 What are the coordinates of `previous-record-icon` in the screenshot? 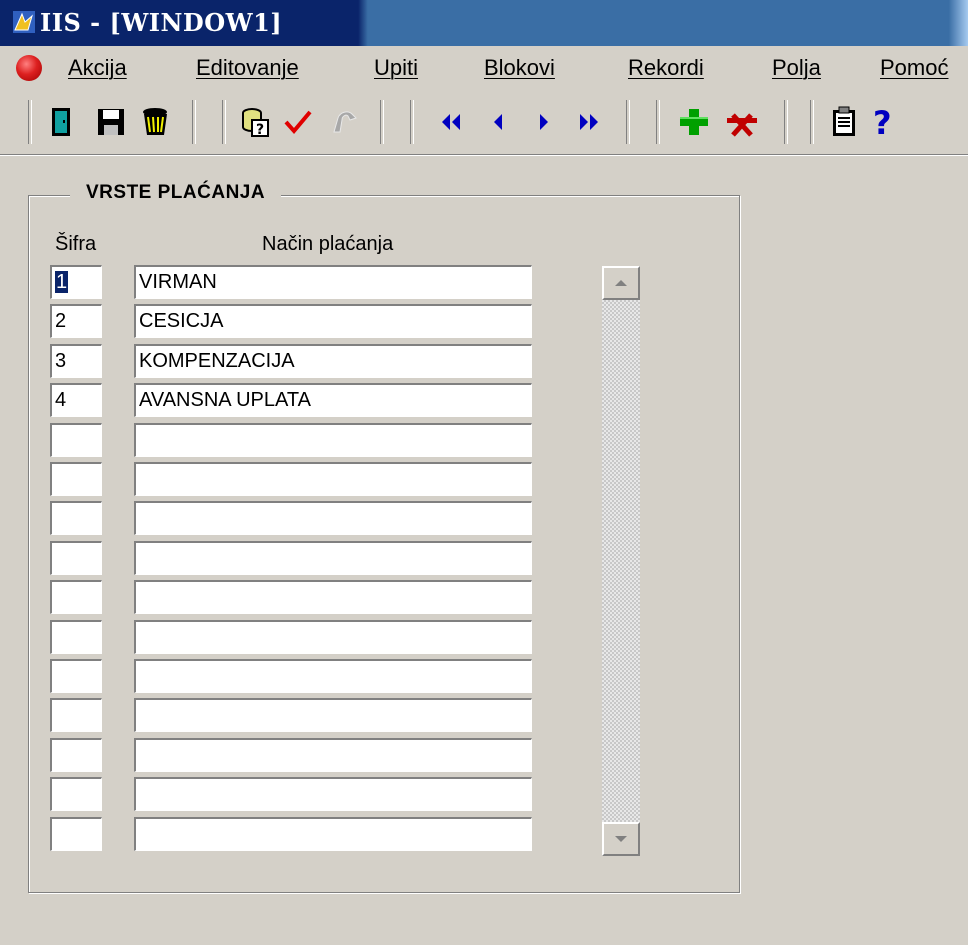 It's located at (498, 122).